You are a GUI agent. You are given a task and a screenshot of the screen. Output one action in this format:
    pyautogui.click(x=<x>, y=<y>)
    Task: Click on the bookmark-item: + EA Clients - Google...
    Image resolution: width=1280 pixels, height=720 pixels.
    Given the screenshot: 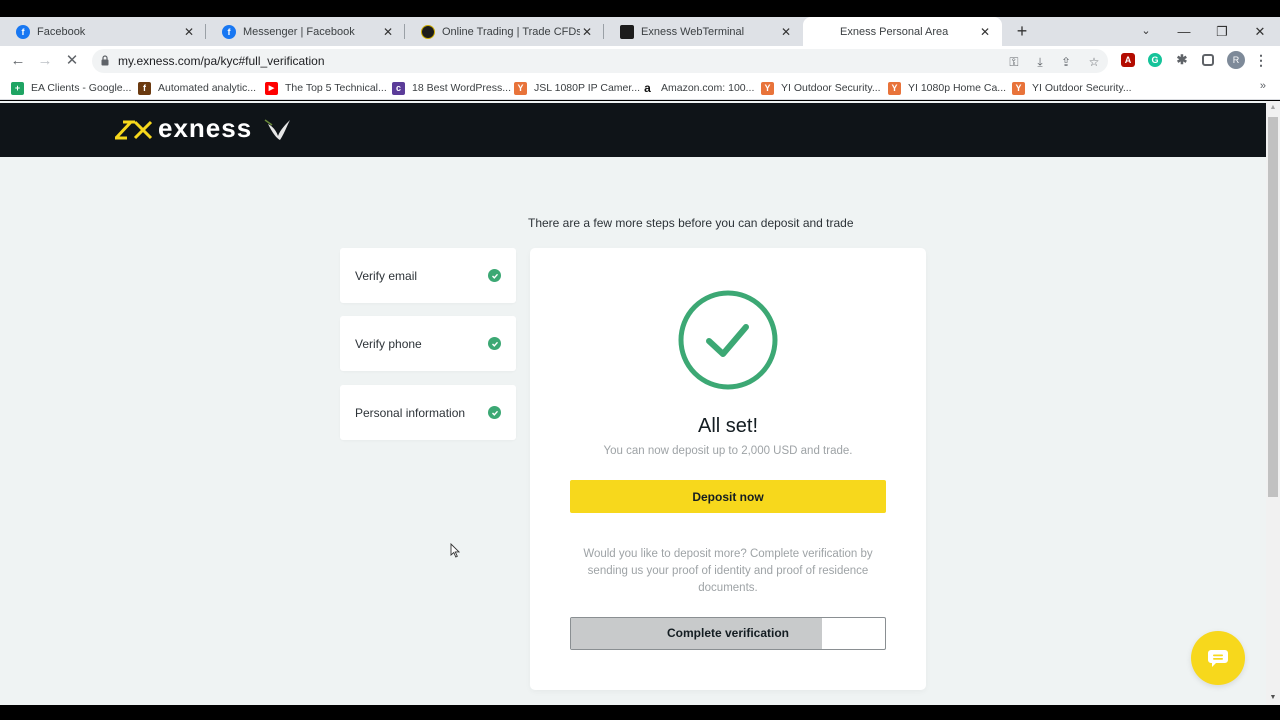 What is the action you would take?
    pyautogui.click(x=71, y=88)
    